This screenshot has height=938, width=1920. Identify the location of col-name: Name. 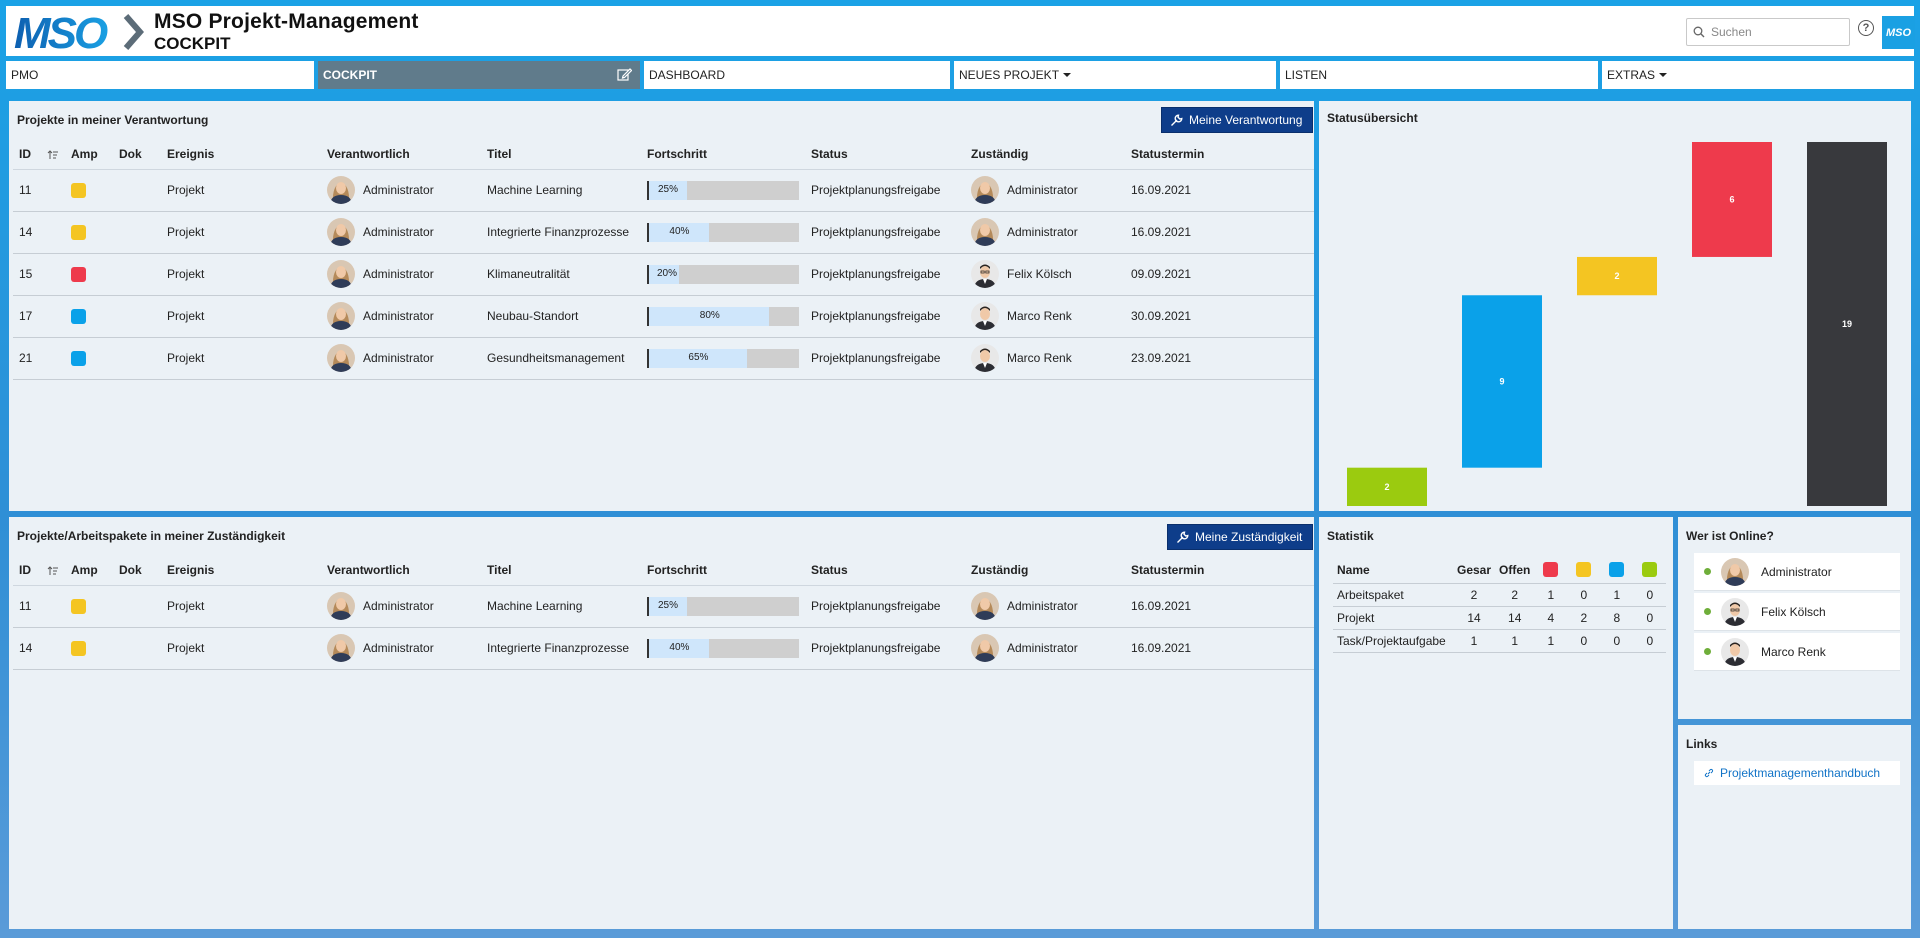
(1393, 570).